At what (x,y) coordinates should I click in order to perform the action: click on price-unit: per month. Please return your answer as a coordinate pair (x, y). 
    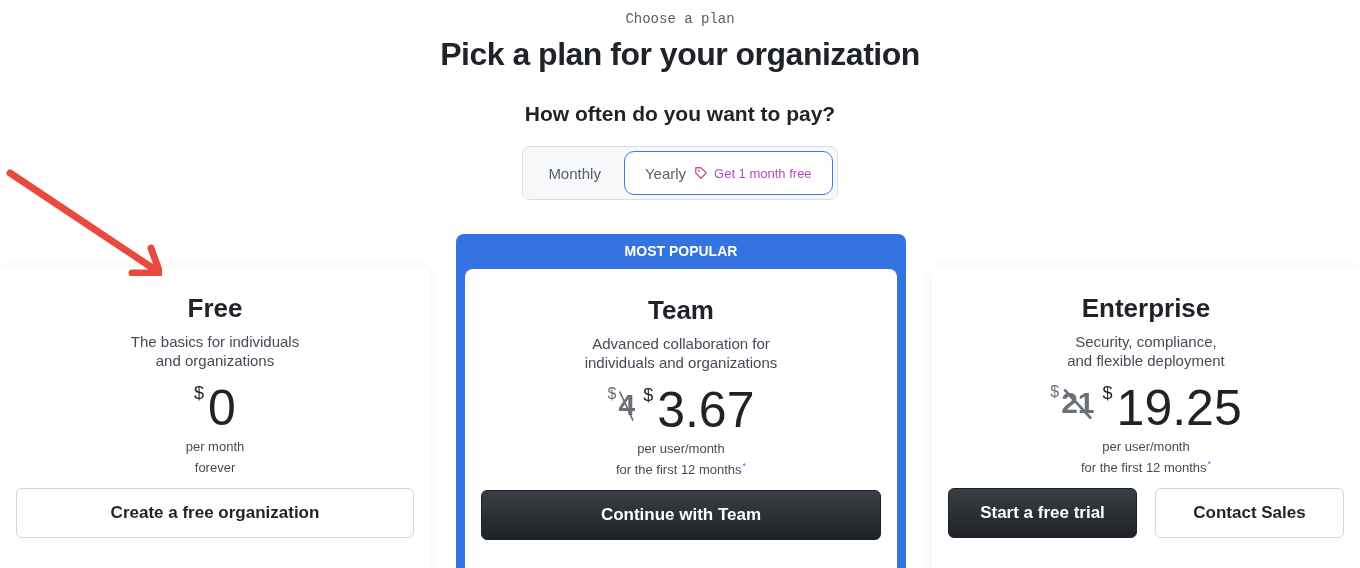
    Looking at the image, I should click on (215, 447).